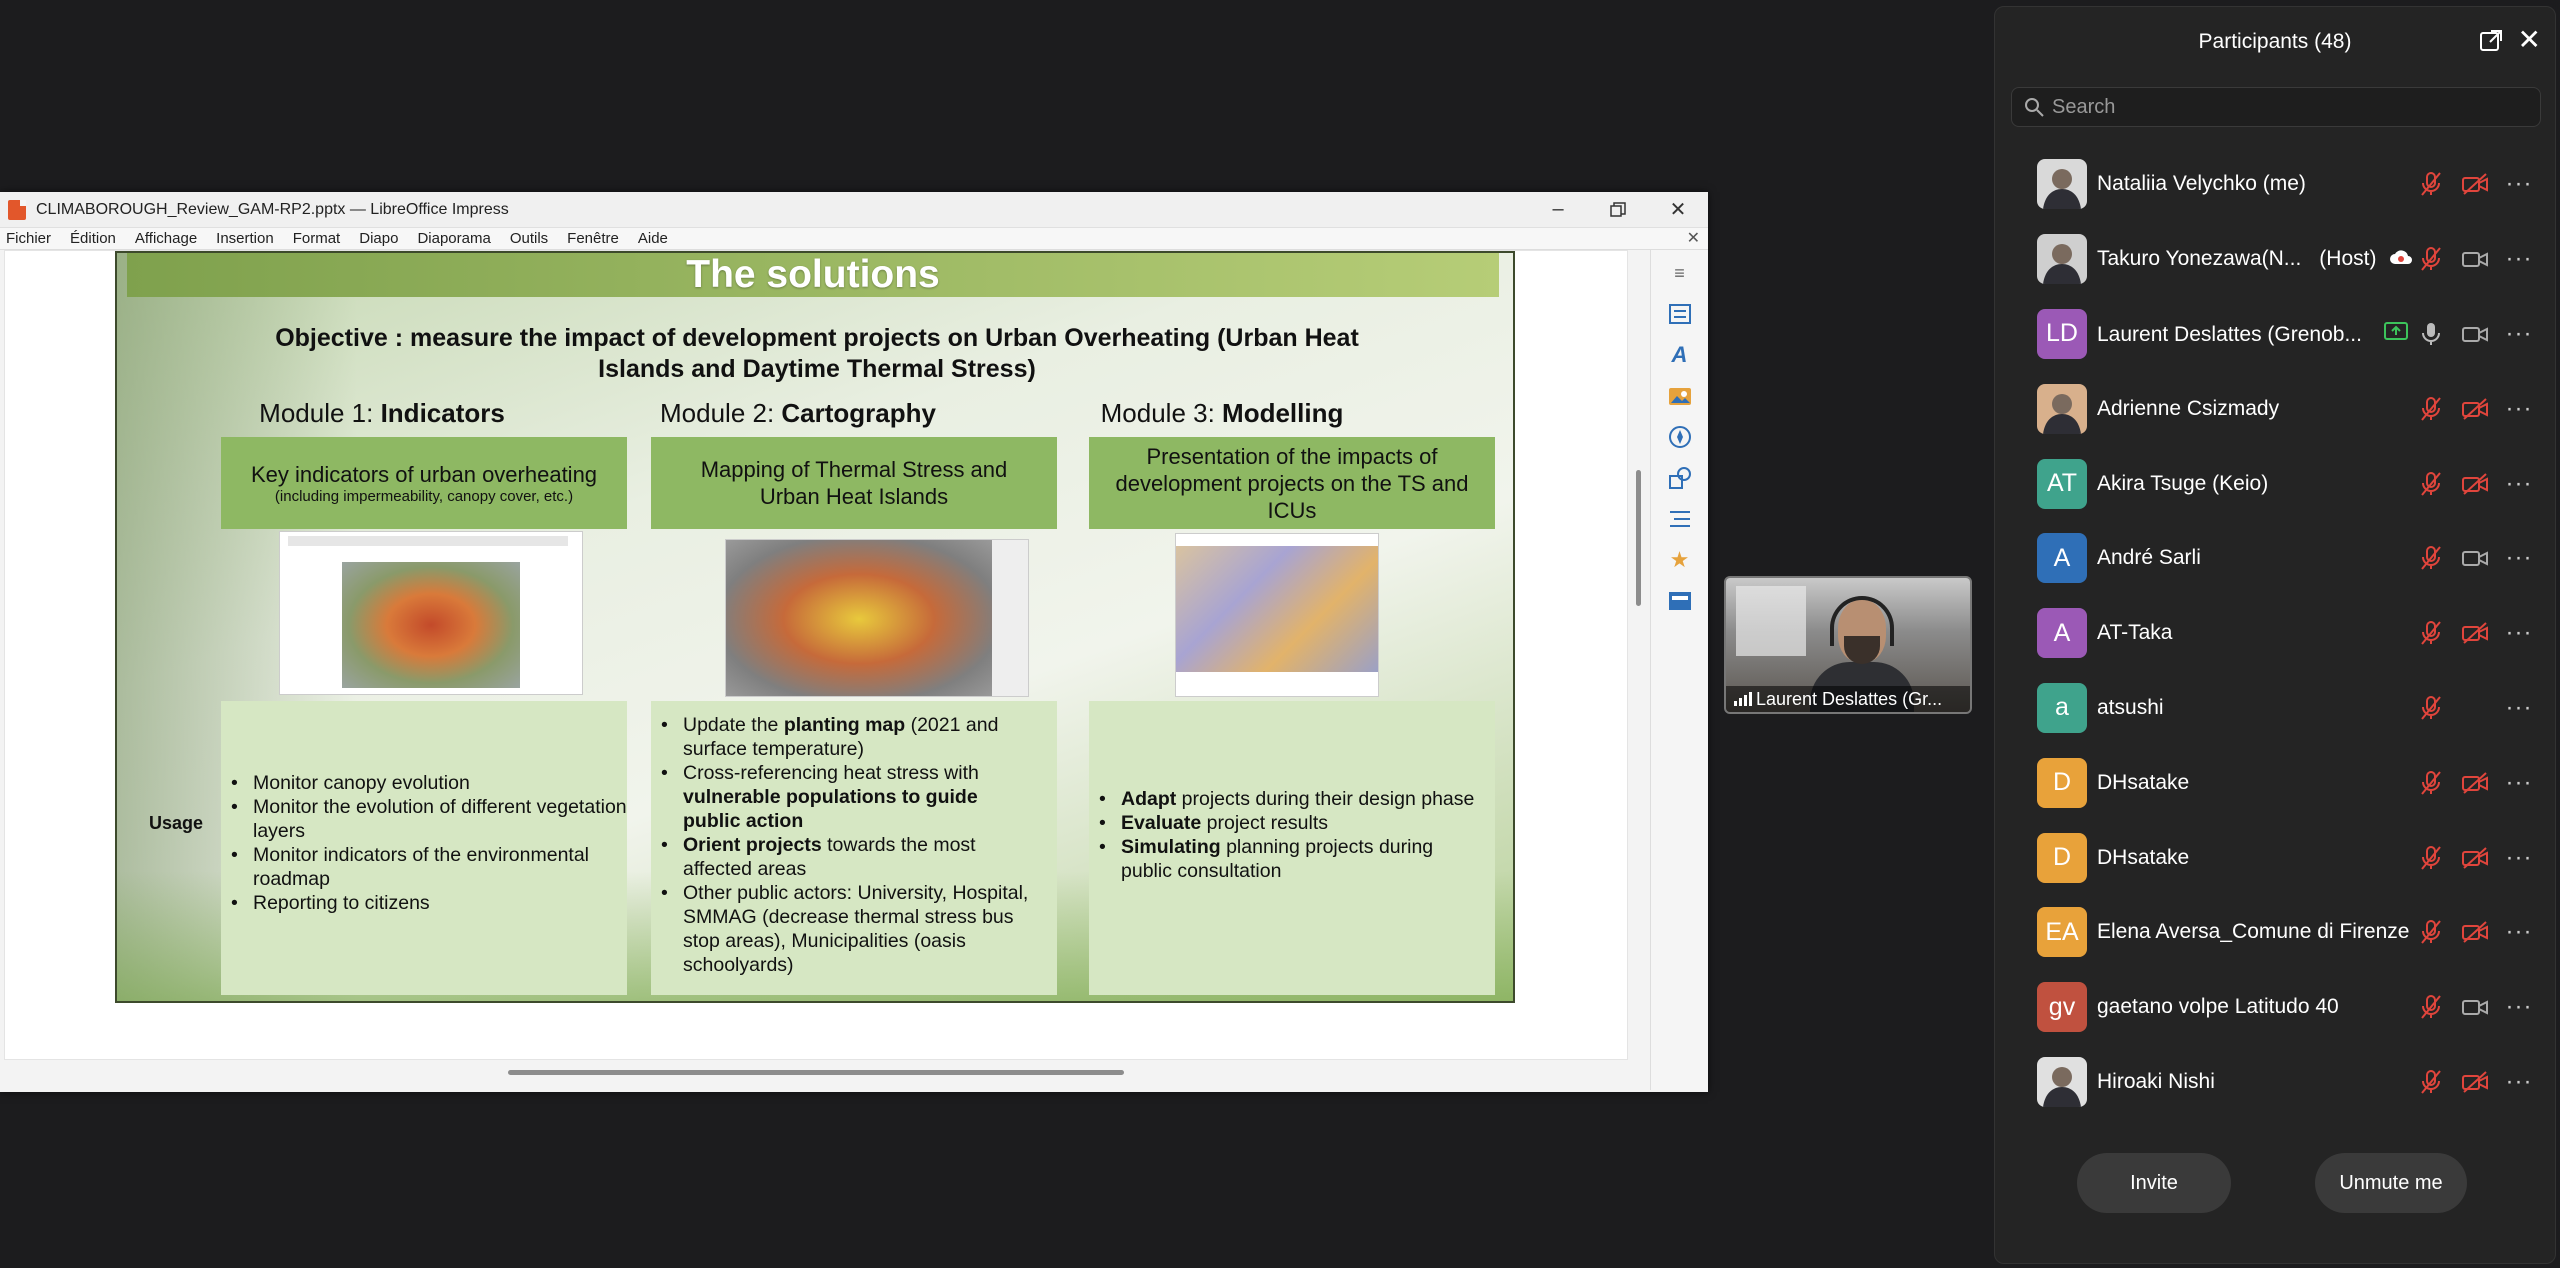 The height and width of the screenshot is (1268, 2560). I want to click on close-window-button: ✕, so click(1678, 210).